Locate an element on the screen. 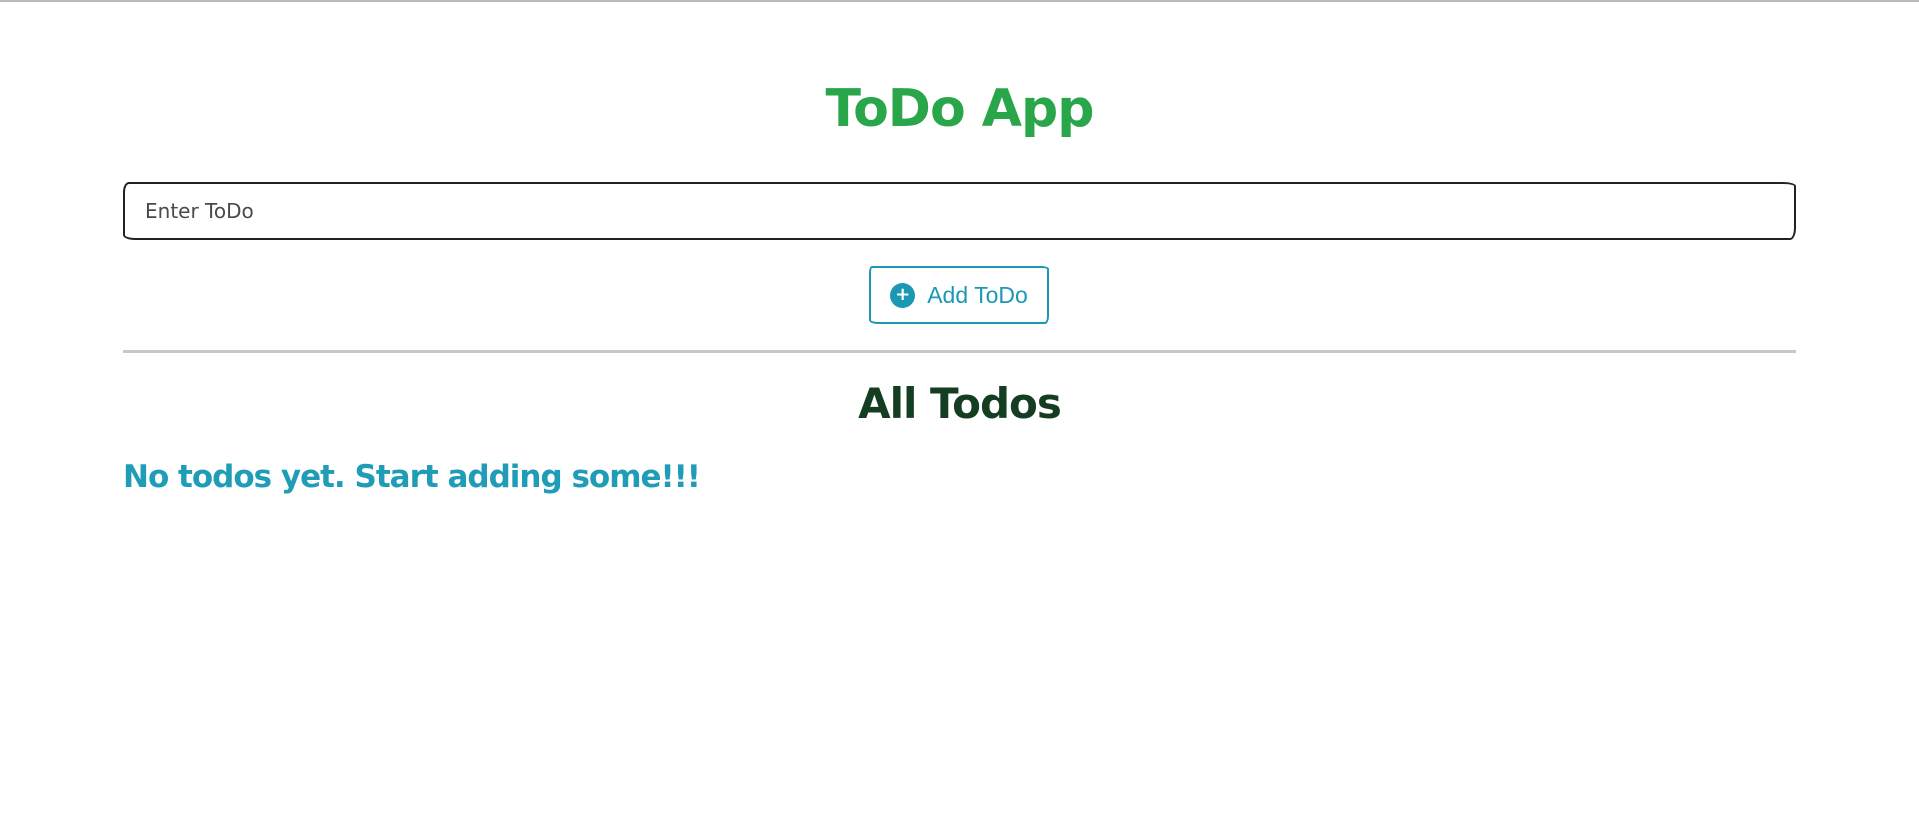  section-divider is located at coordinates (959, 351).